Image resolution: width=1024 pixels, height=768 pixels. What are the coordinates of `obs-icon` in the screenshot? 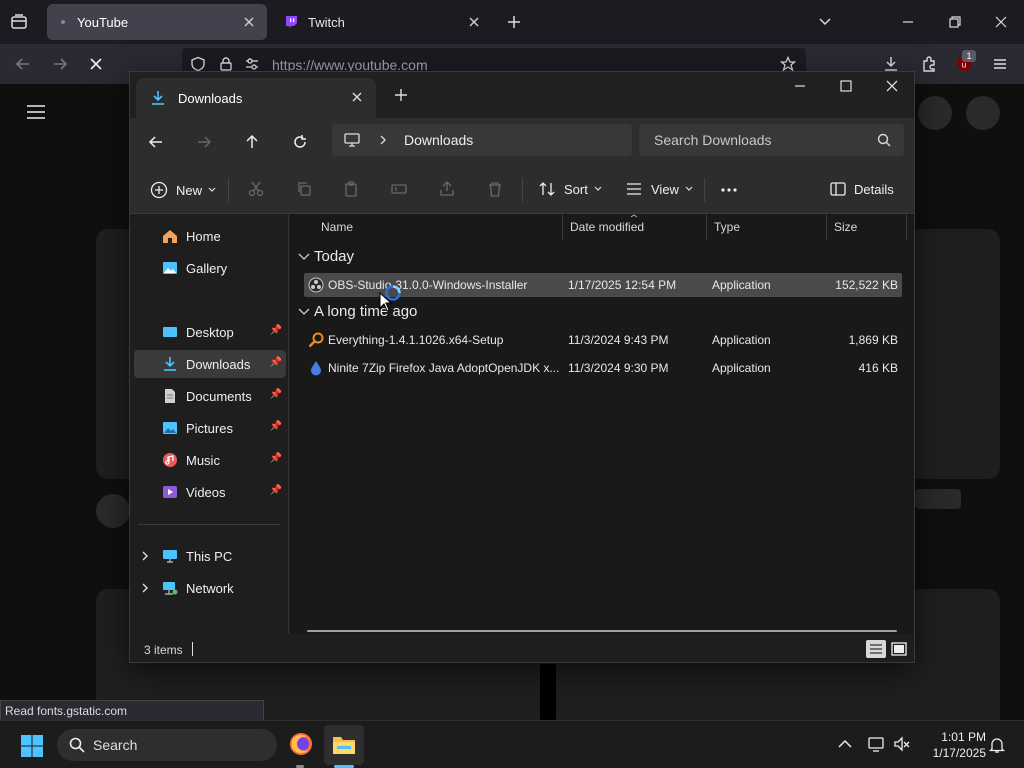 It's located at (316, 285).